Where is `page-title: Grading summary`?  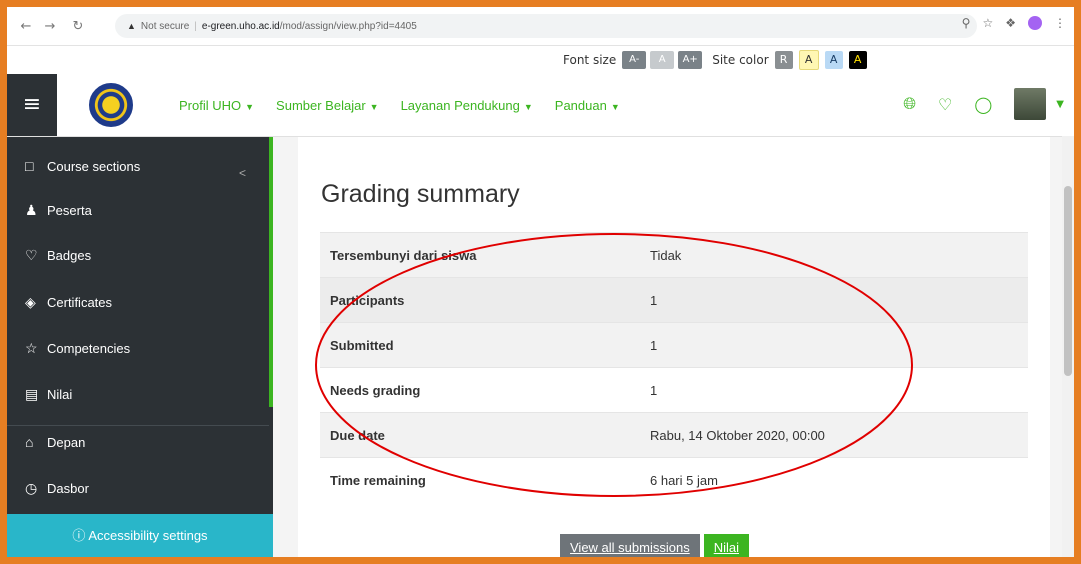
page-title: Grading summary is located at coordinates (420, 194).